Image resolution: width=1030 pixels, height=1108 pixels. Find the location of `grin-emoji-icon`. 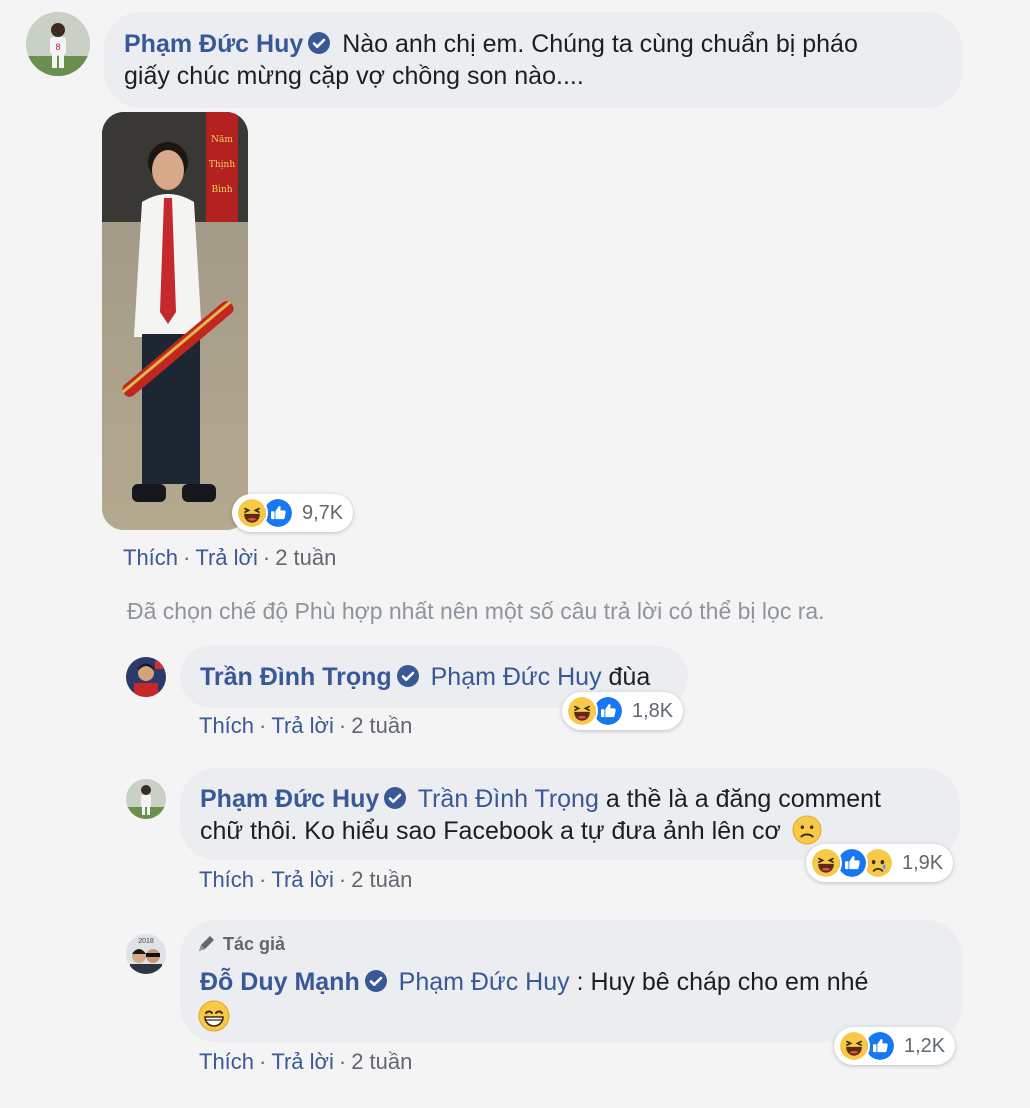

grin-emoji-icon is located at coordinates (214, 1016).